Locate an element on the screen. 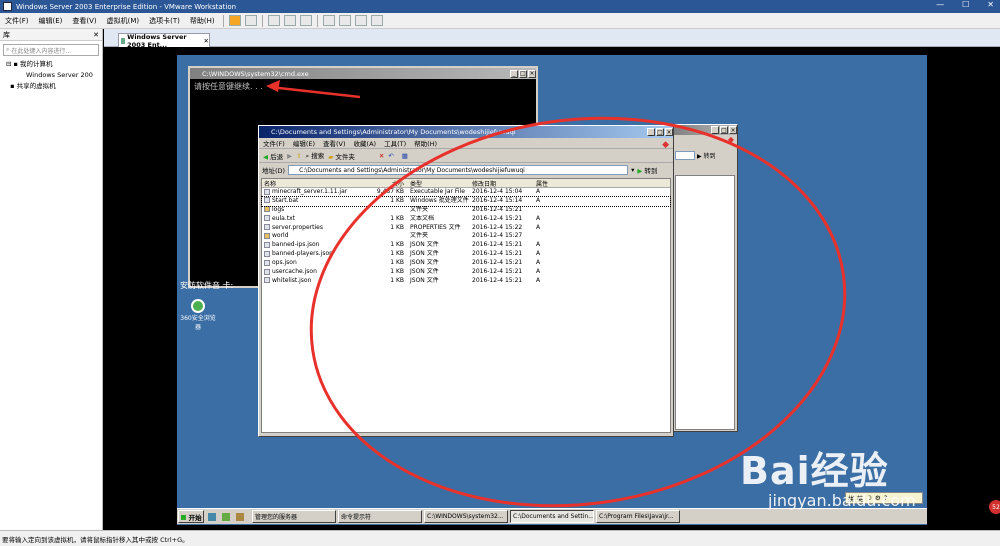  column-name: 名称 is located at coordinates (308, 183).